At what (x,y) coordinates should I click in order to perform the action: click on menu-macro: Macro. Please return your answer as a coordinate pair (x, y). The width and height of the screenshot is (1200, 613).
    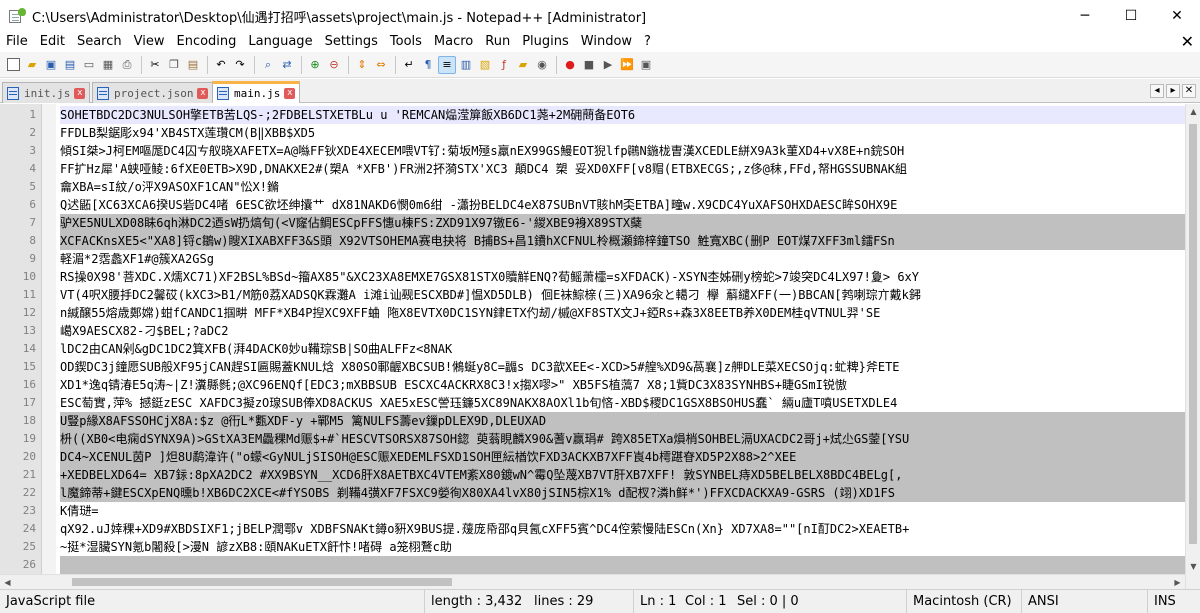
    Looking at the image, I should click on (453, 42).